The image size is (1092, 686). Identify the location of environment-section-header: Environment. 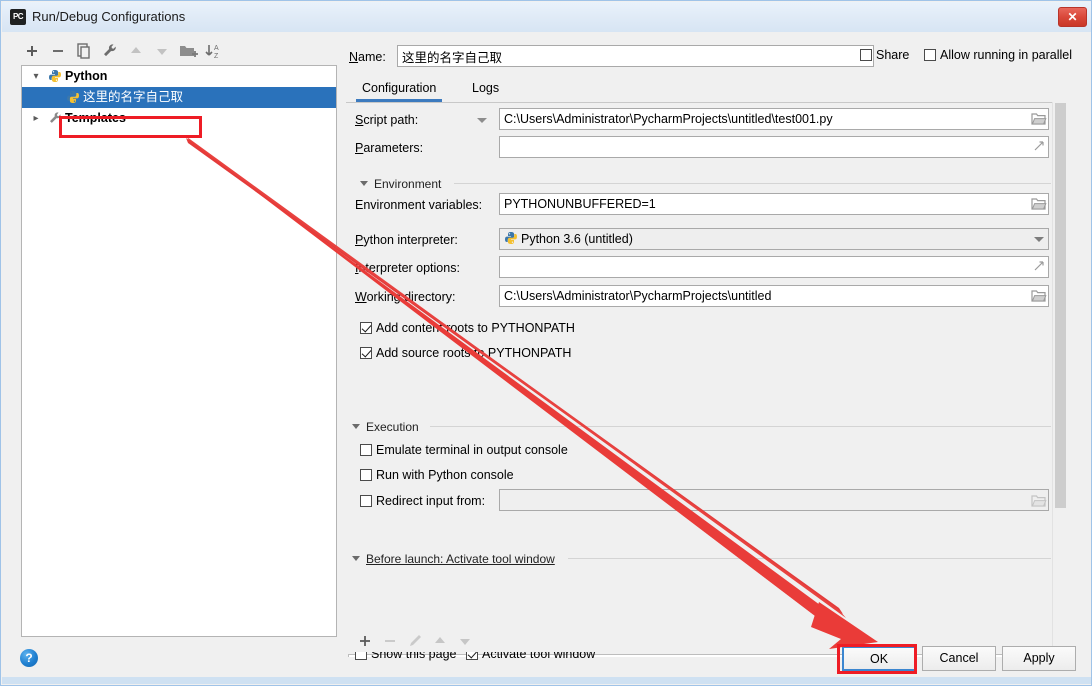
(400, 184).